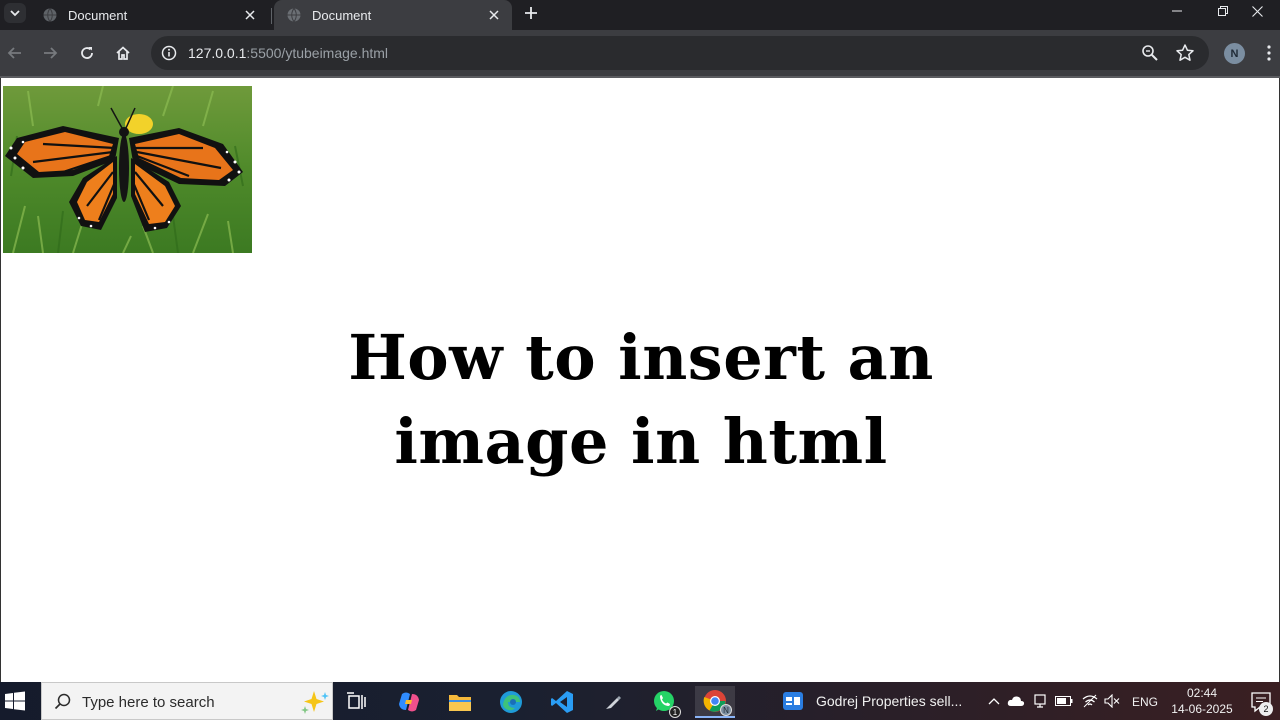 The image size is (1280, 720). I want to click on tab-separator, so click(271, 16).